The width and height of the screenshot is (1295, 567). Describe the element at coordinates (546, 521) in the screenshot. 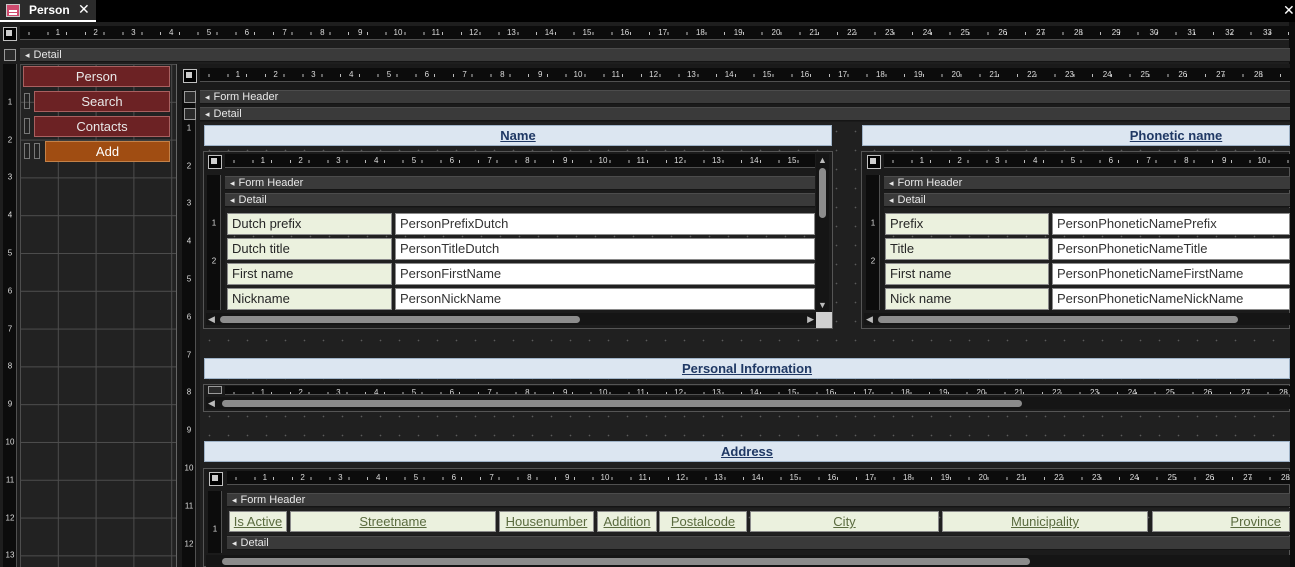

I see `column-header: Housenumber` at that location.